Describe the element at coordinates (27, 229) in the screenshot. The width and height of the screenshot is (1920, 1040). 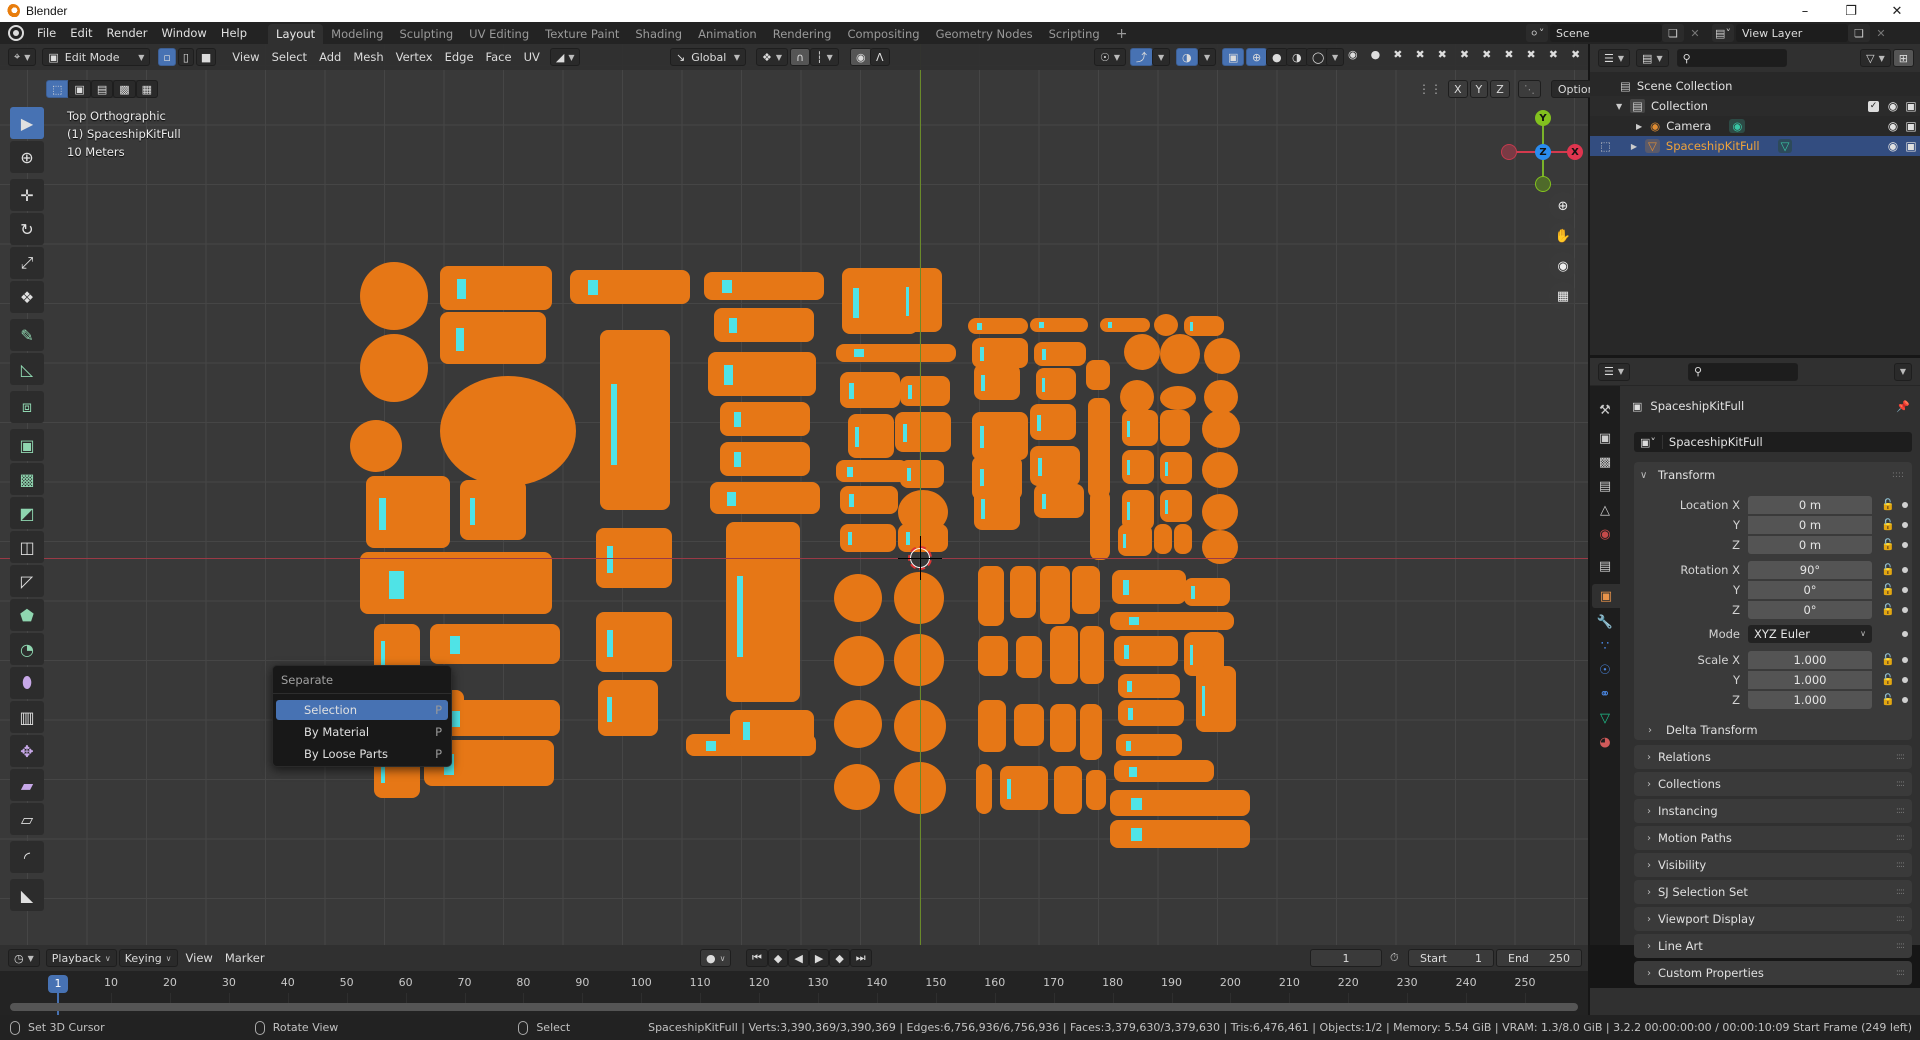
I see `tool-rotate-icon: ↻` at that location.